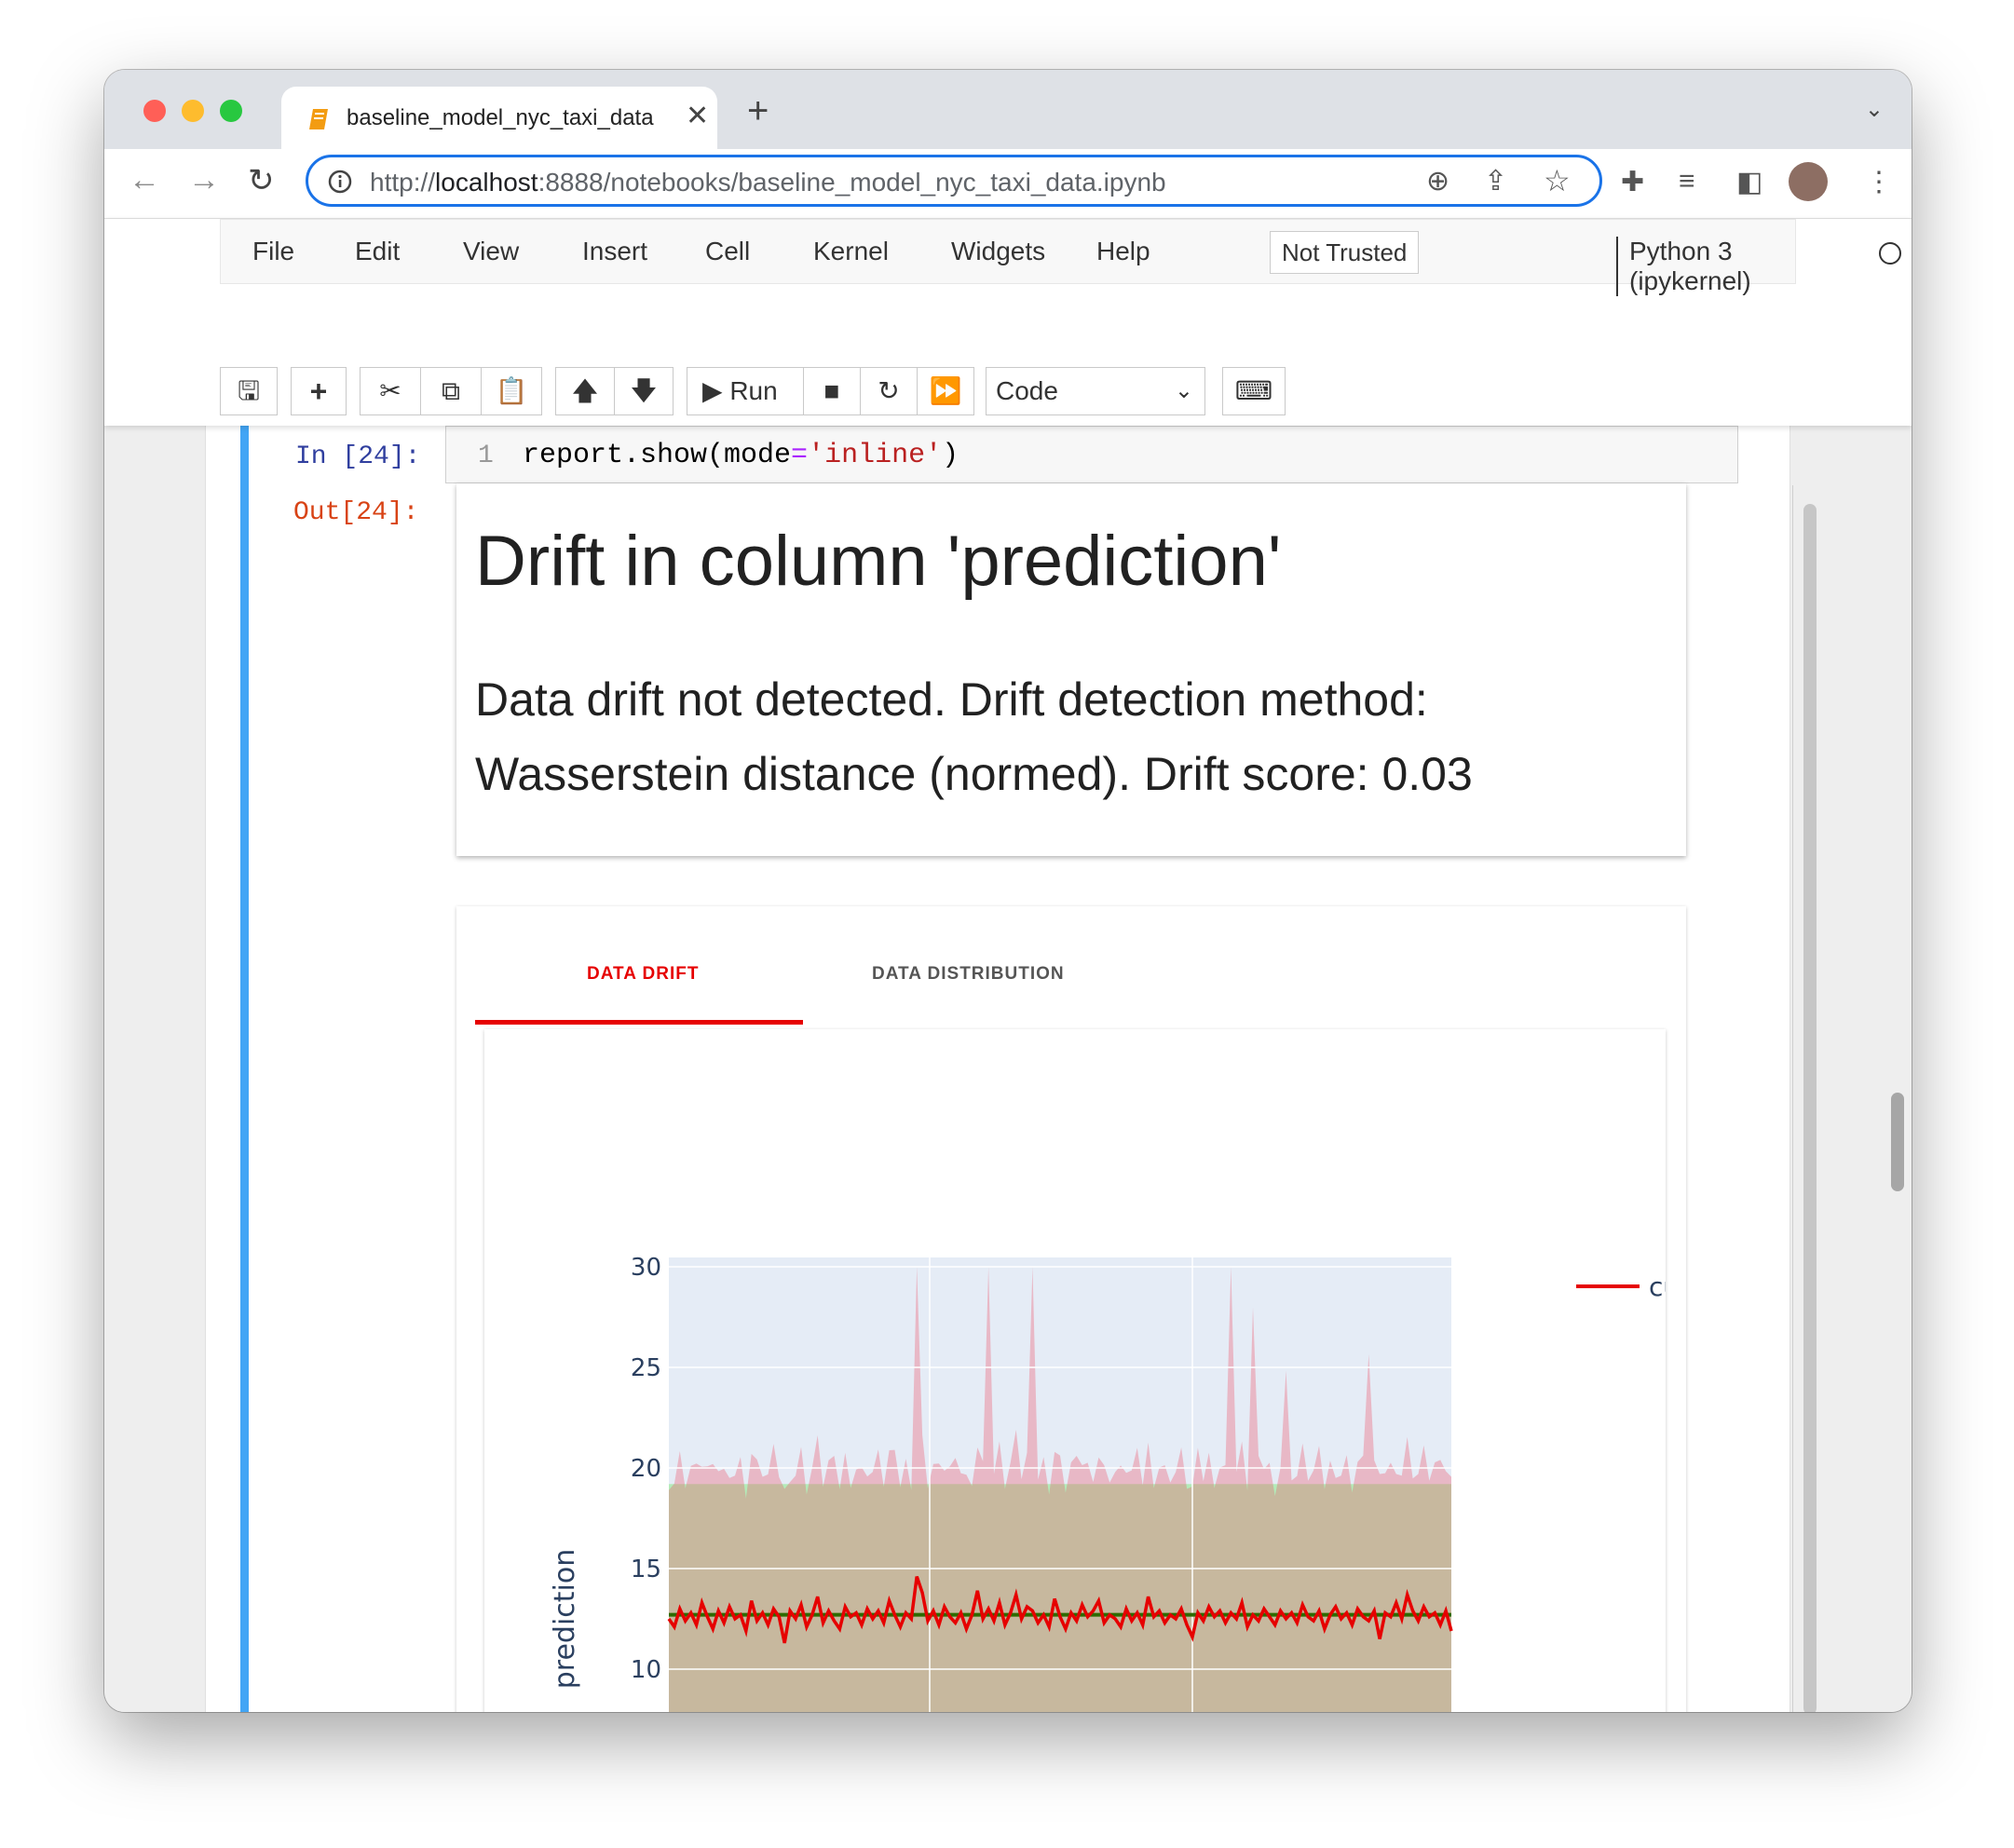 Image resolution: width=2014 pixels, height=1848 pixels. I want to click on zoom-icon: ⊕, so click(1437, 181).